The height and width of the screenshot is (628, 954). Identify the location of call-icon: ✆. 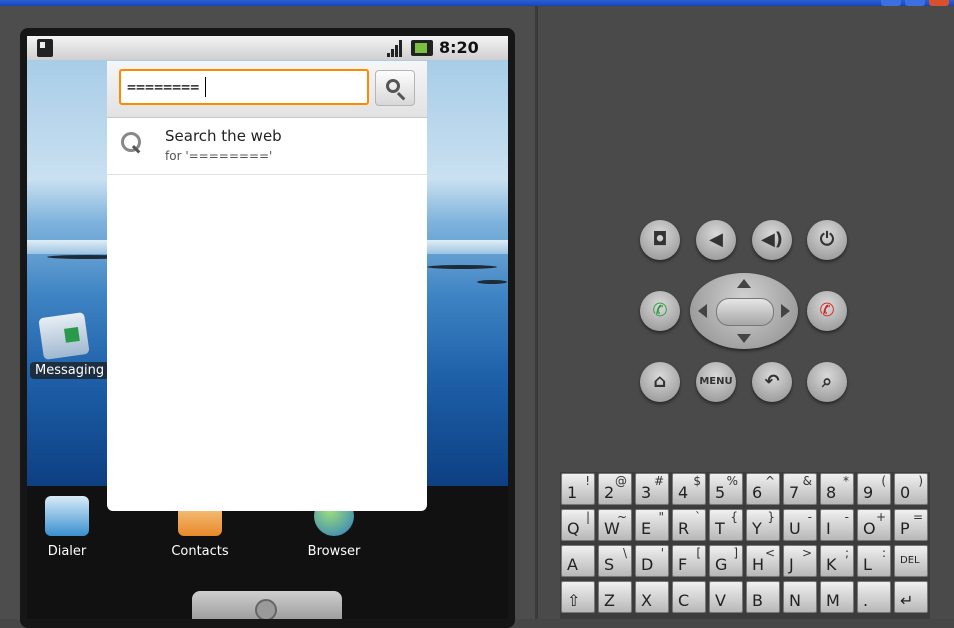
(660, 310).